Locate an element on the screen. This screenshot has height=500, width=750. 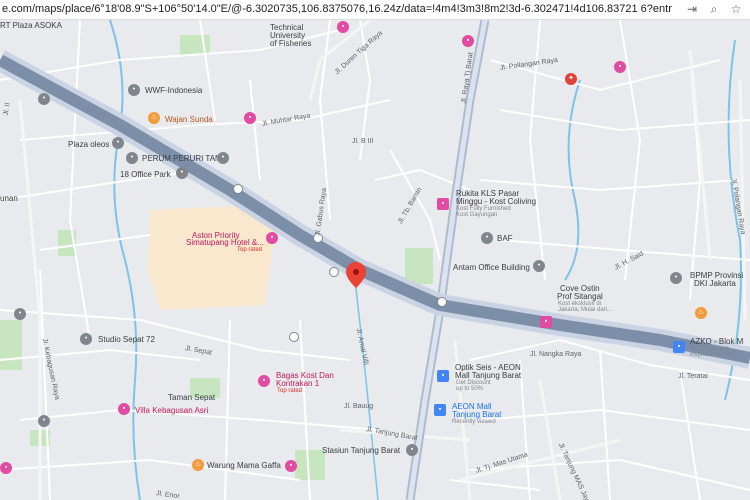
place-label: Studio Sepat 72 is located at coordinates (126, 339).